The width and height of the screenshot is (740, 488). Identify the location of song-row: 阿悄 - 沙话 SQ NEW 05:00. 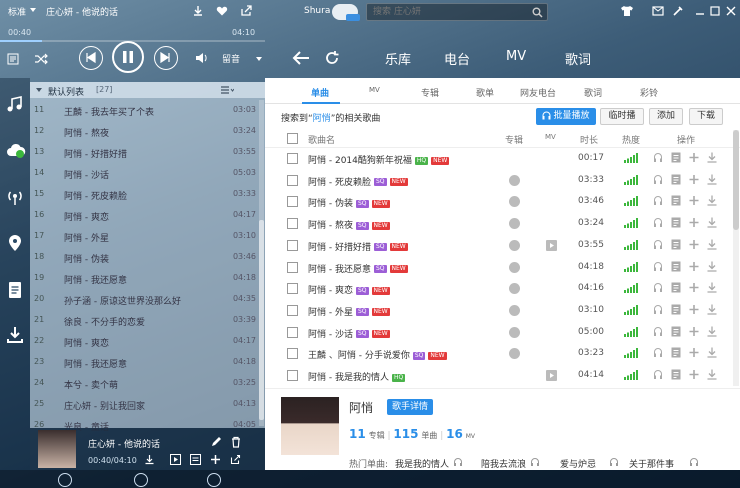
(502, 333).